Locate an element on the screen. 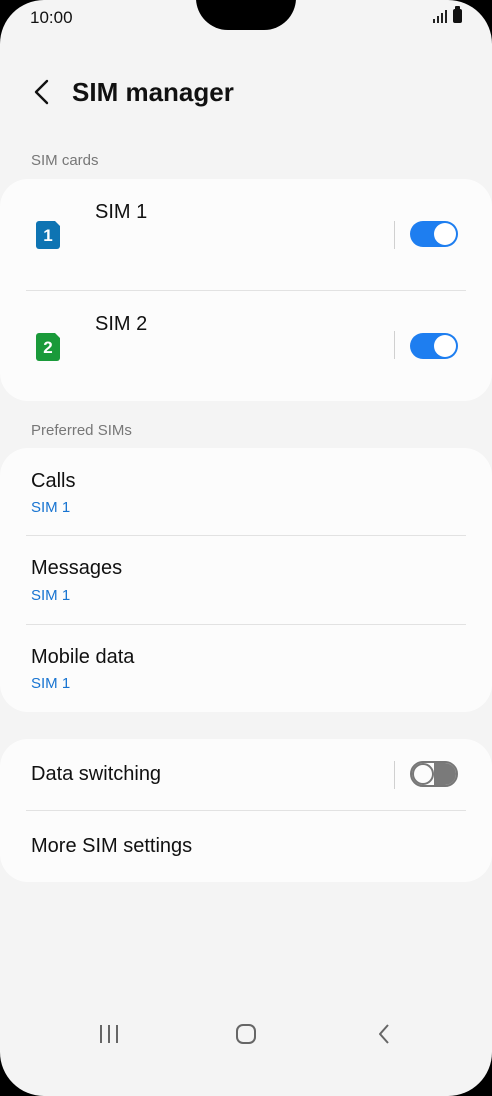 Image resolution: width=492 pixels, height=1096 pixels. sim-1-icon: 1 is located at coordinates (48, 234).